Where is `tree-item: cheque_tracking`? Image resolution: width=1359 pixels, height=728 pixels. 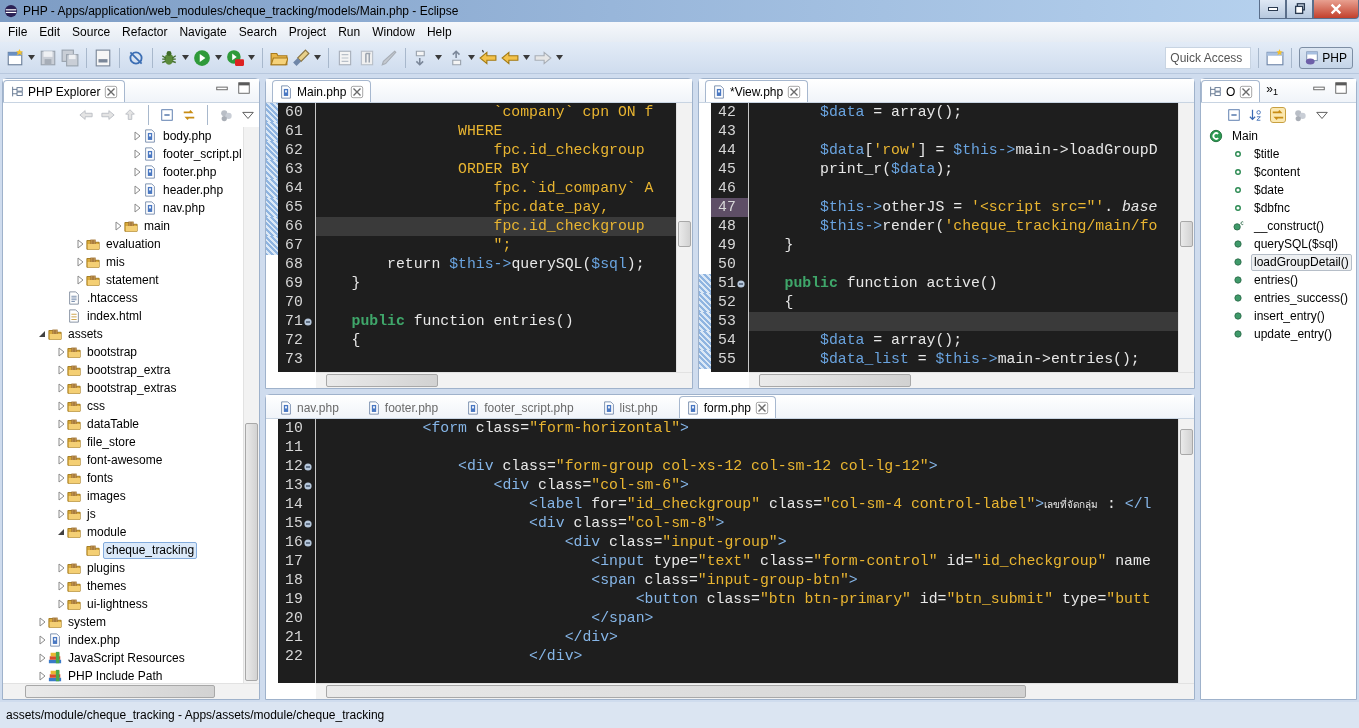 tree-item: cheque_tracking is located at coordinates (150, 550).